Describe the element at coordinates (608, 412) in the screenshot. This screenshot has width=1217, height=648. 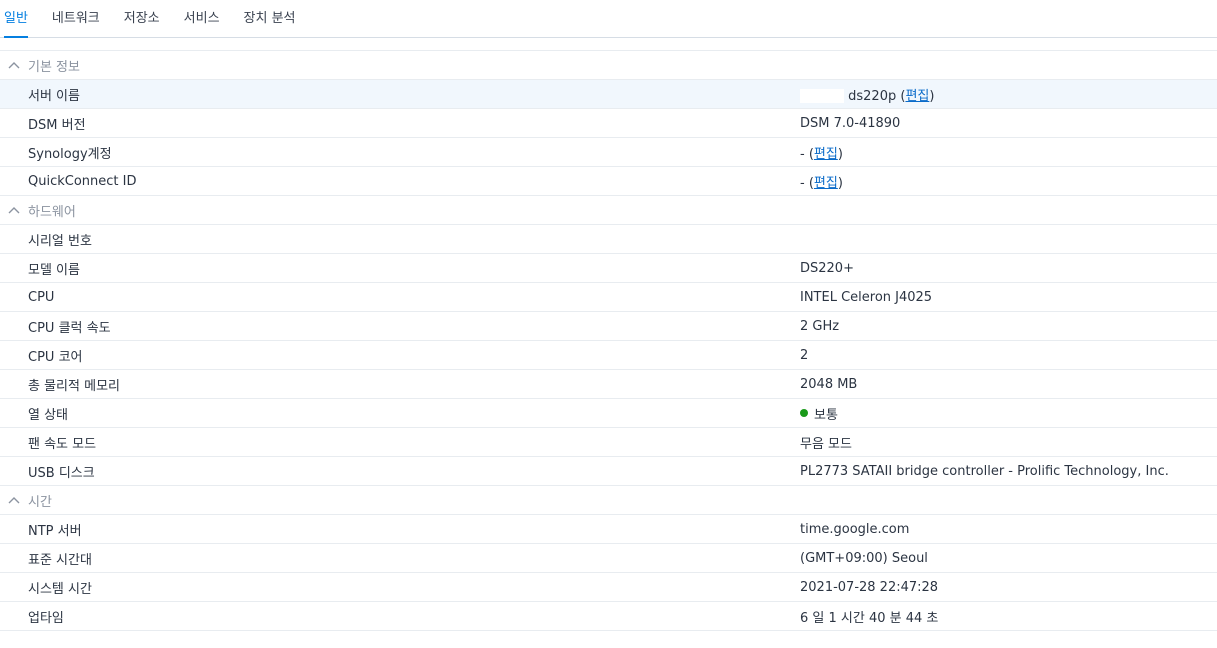
I see `row-thermal-status: 열 상태 보통` at that location.